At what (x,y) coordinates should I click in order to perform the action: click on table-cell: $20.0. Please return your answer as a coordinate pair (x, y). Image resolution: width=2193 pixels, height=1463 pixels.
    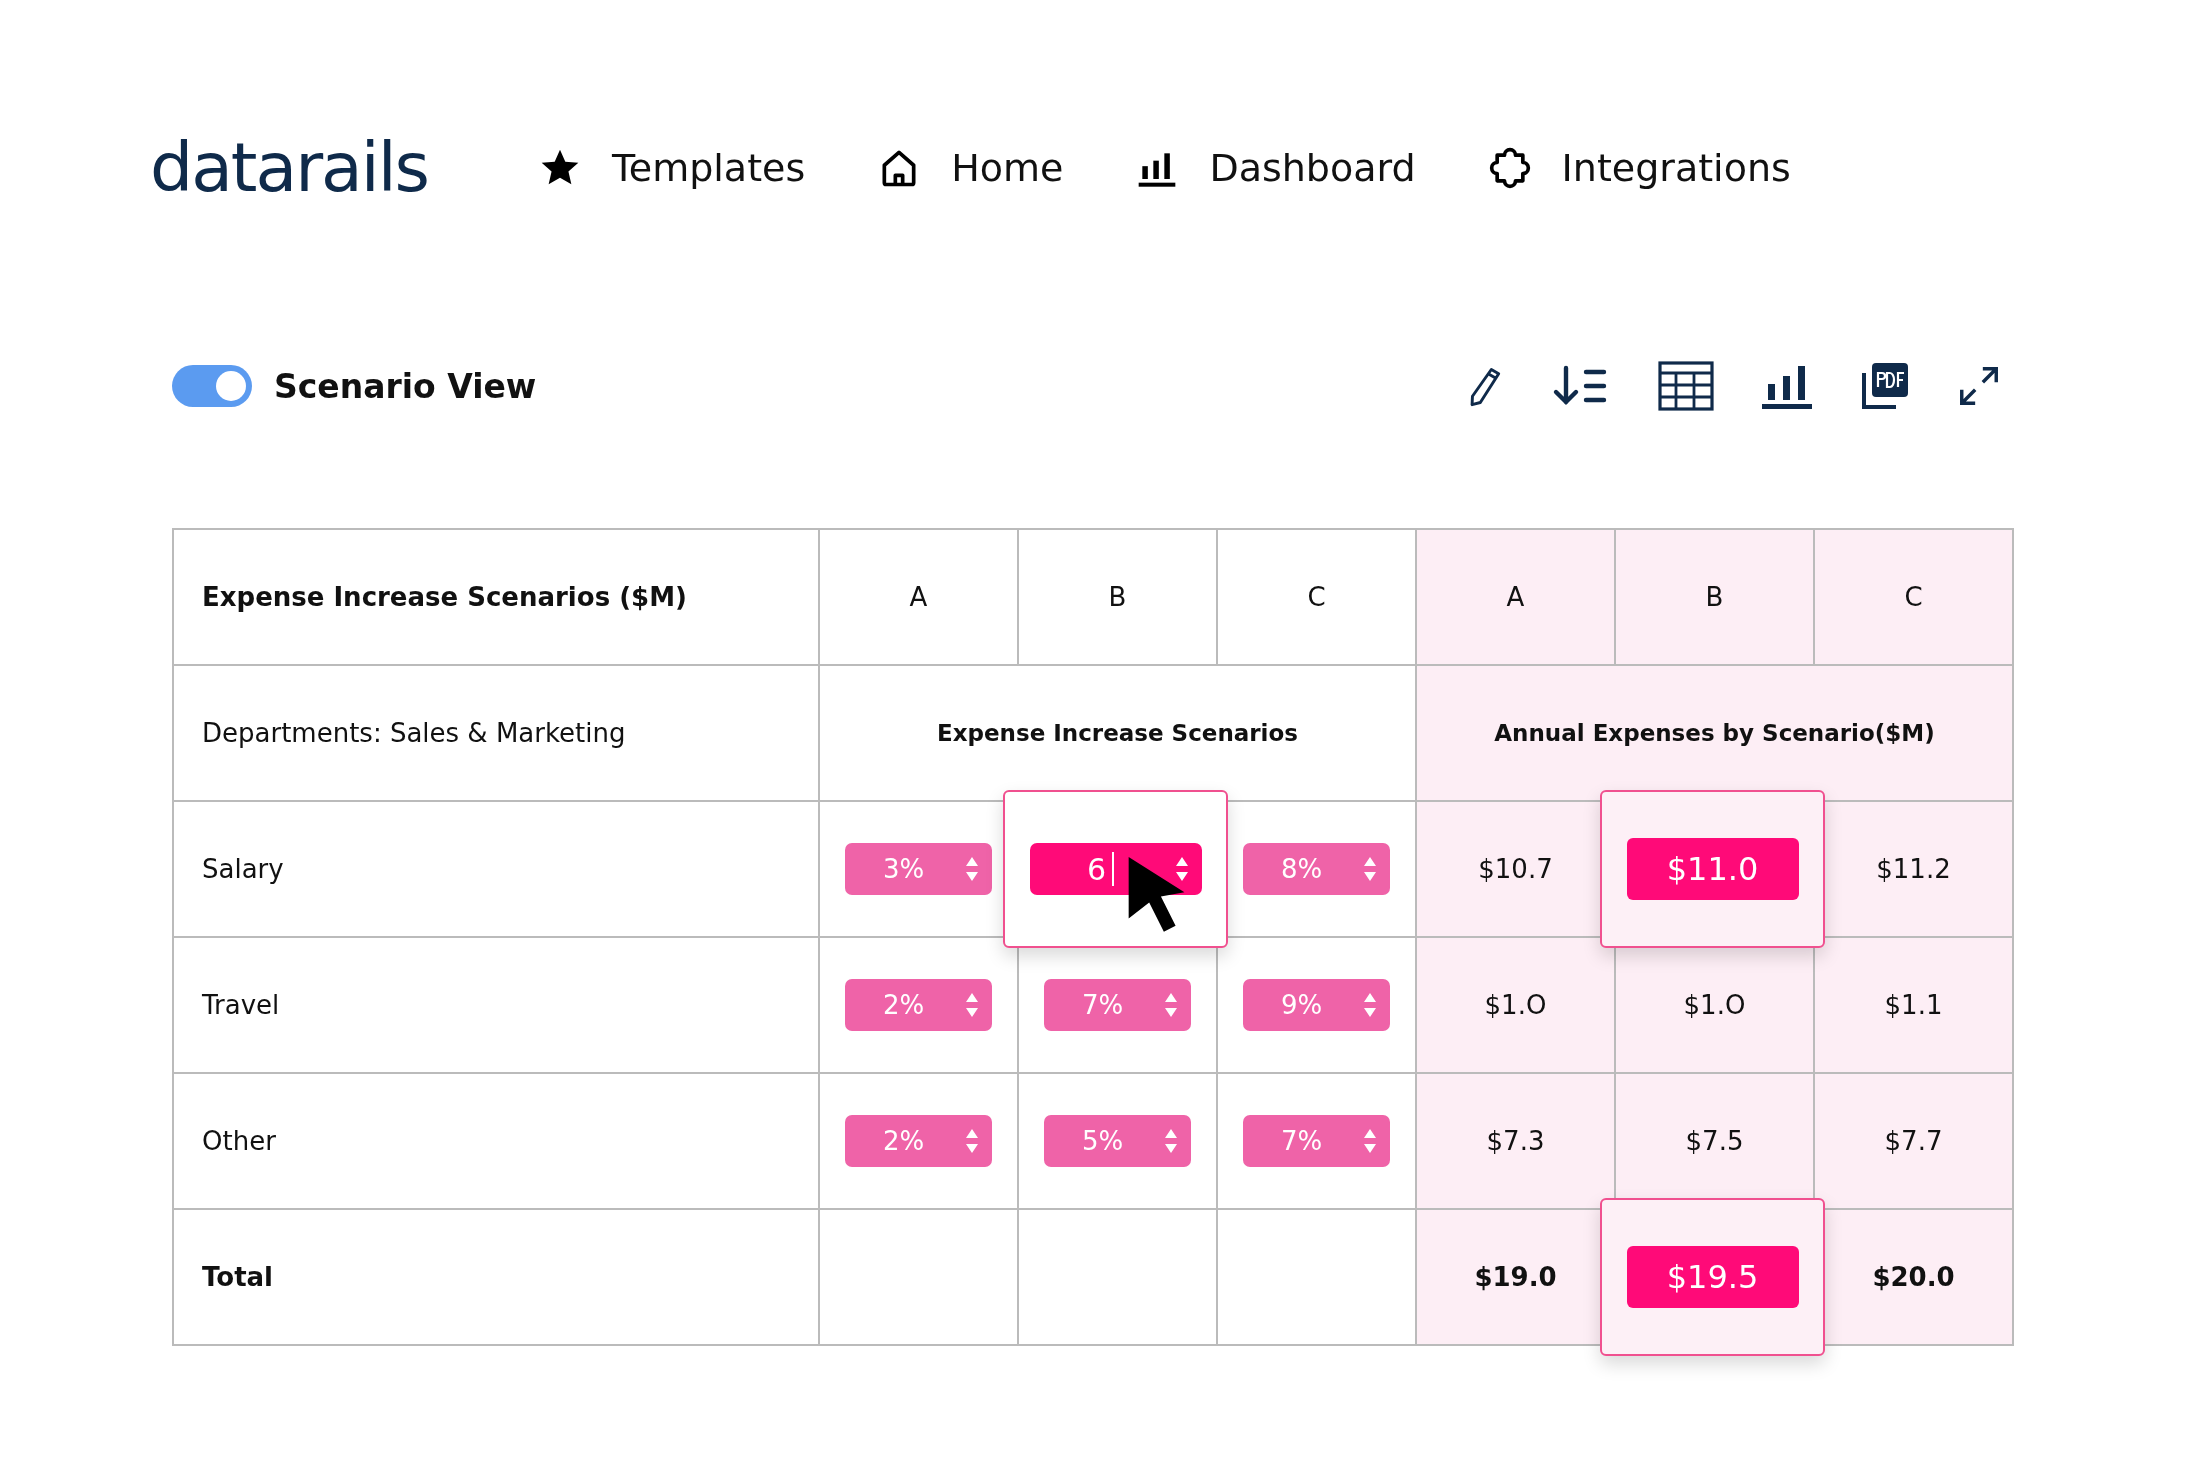
    Looking at the image, I should click on (1913, 1277).